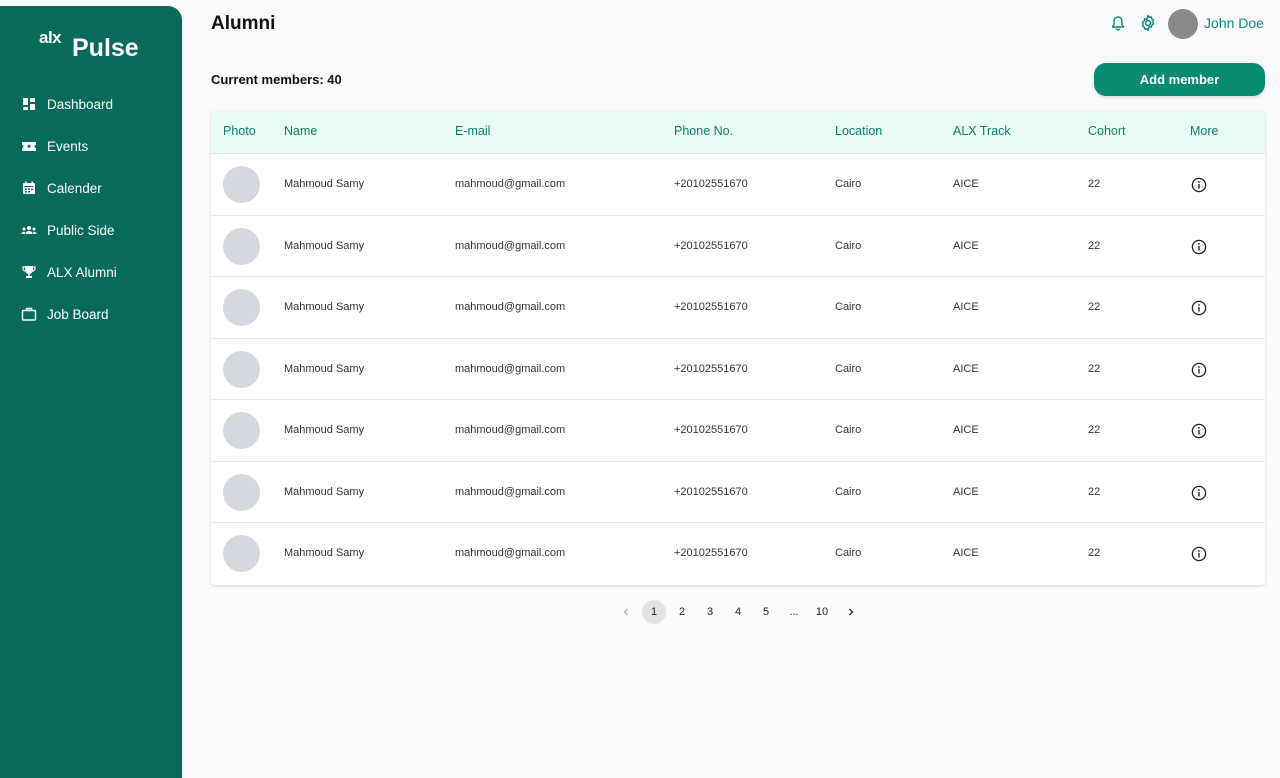 The image size is (1280, 778). Describe the element at coordinates (105, 48) in the screenshot. I see `brand-name: Pulse` at that location.